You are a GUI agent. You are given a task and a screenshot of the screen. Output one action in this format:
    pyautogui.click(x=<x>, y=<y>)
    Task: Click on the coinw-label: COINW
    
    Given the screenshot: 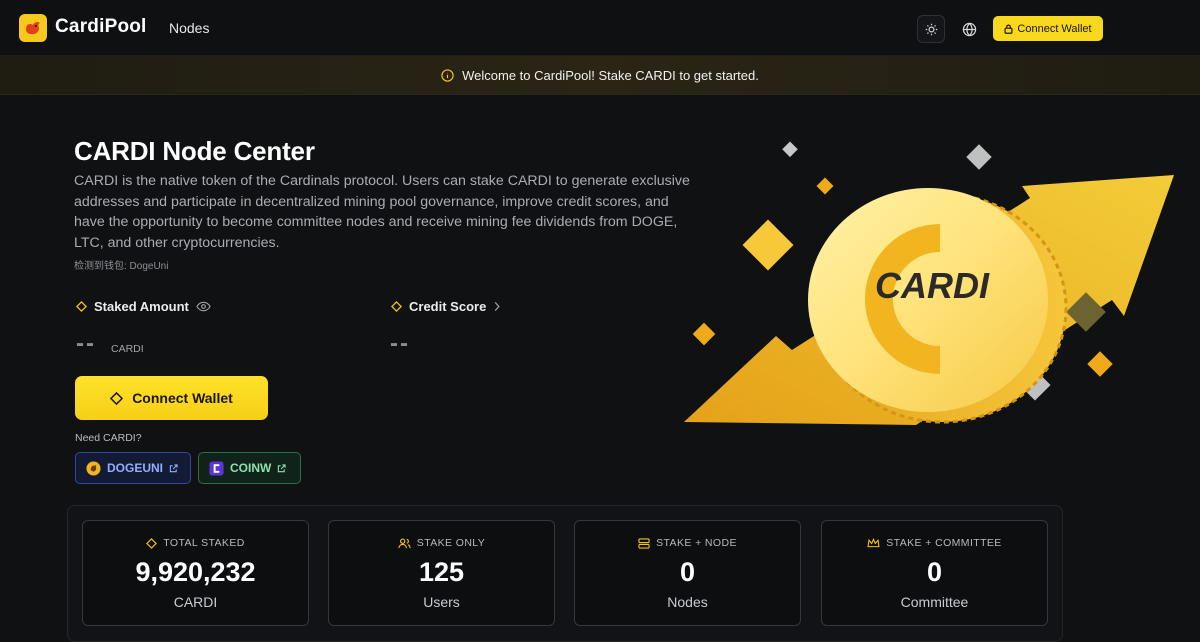 What is the action you would take?
    pyautogui.click(x=251, y=468)
    